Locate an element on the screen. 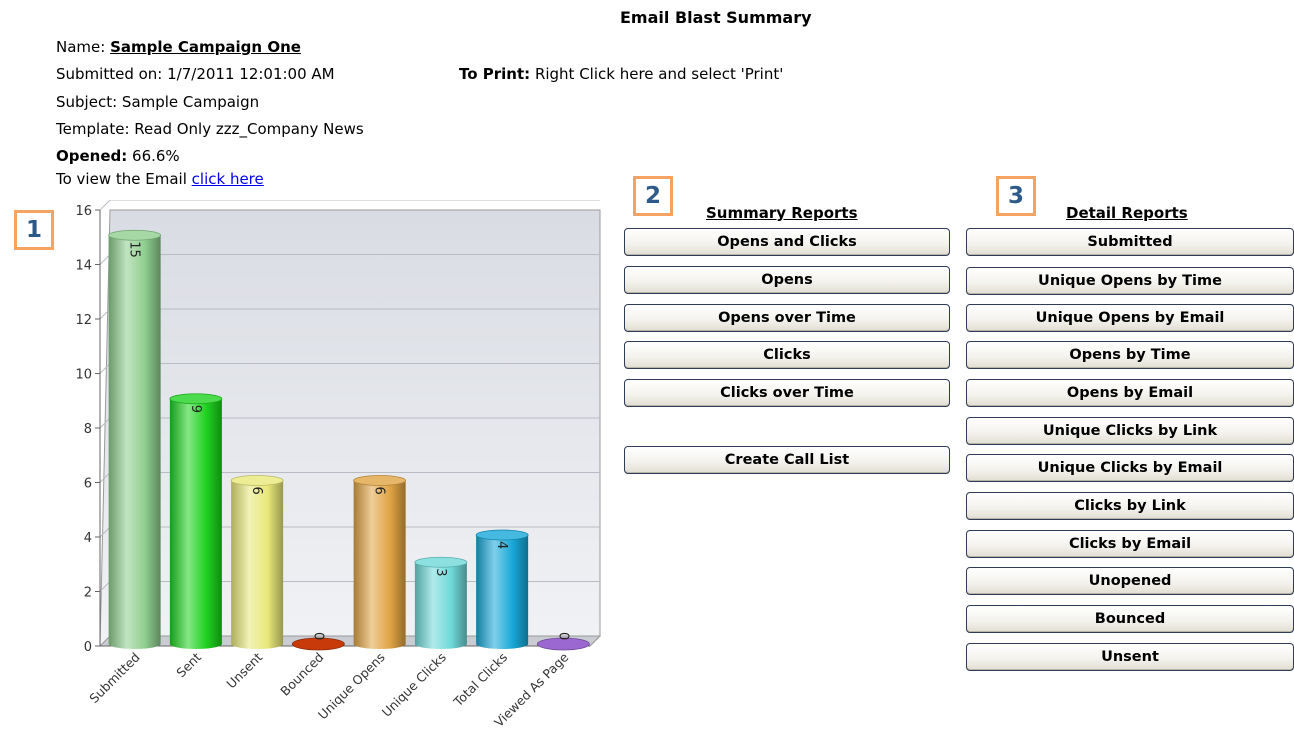 The image size is (1294, 738). subject-value: Sample Campaign is located at coordinates (190, 102).